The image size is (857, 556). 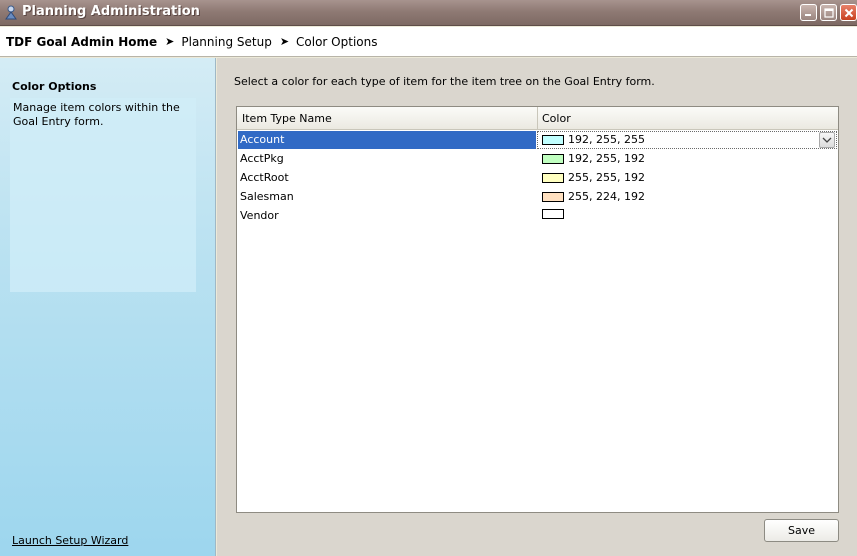 I want to click on color-cell: 192, 255, 255, so click(x=593, y=139).